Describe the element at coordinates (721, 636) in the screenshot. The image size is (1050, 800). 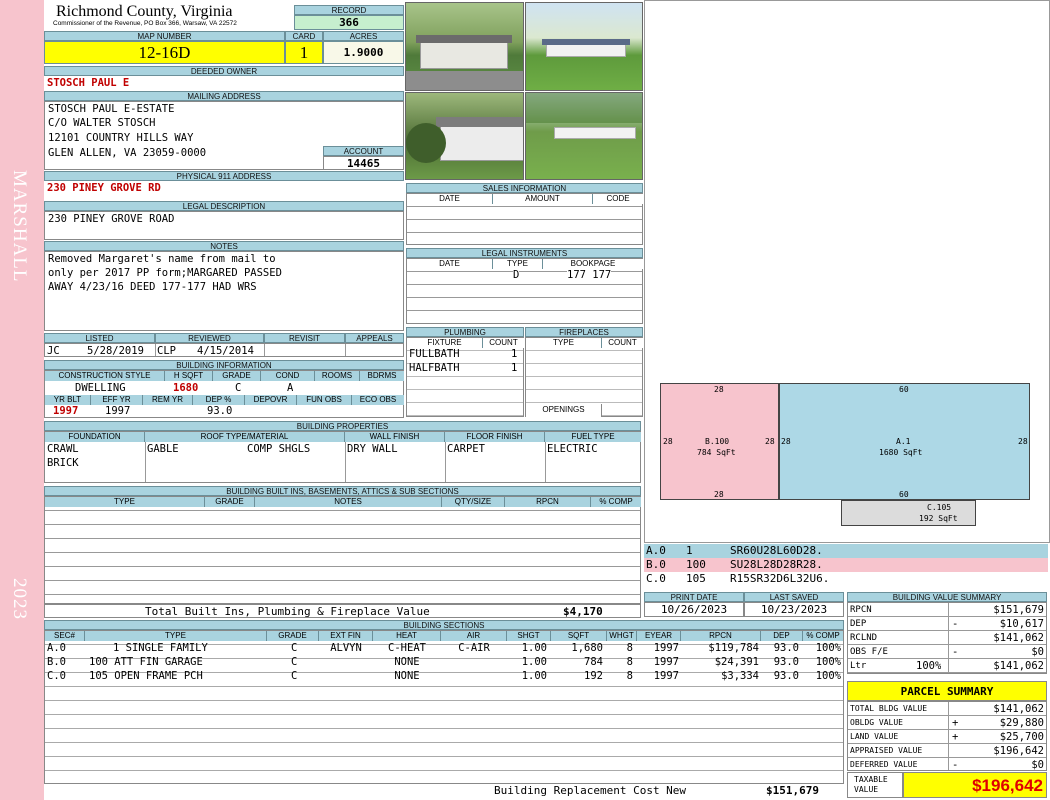
I see `col-rpcn: RPCN` at that location.